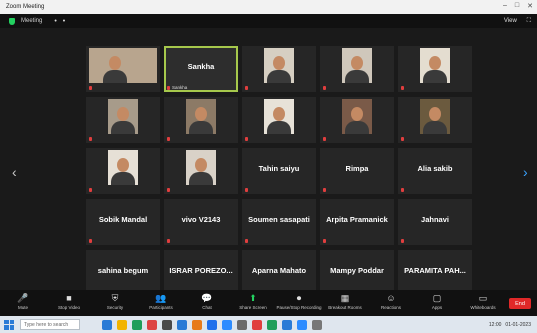 The width and height of the screenshot is (537, 333). Describe the element at coordinates (435, 171) in the screenshot. I see `participant-tile: Alia sakib` at that location.